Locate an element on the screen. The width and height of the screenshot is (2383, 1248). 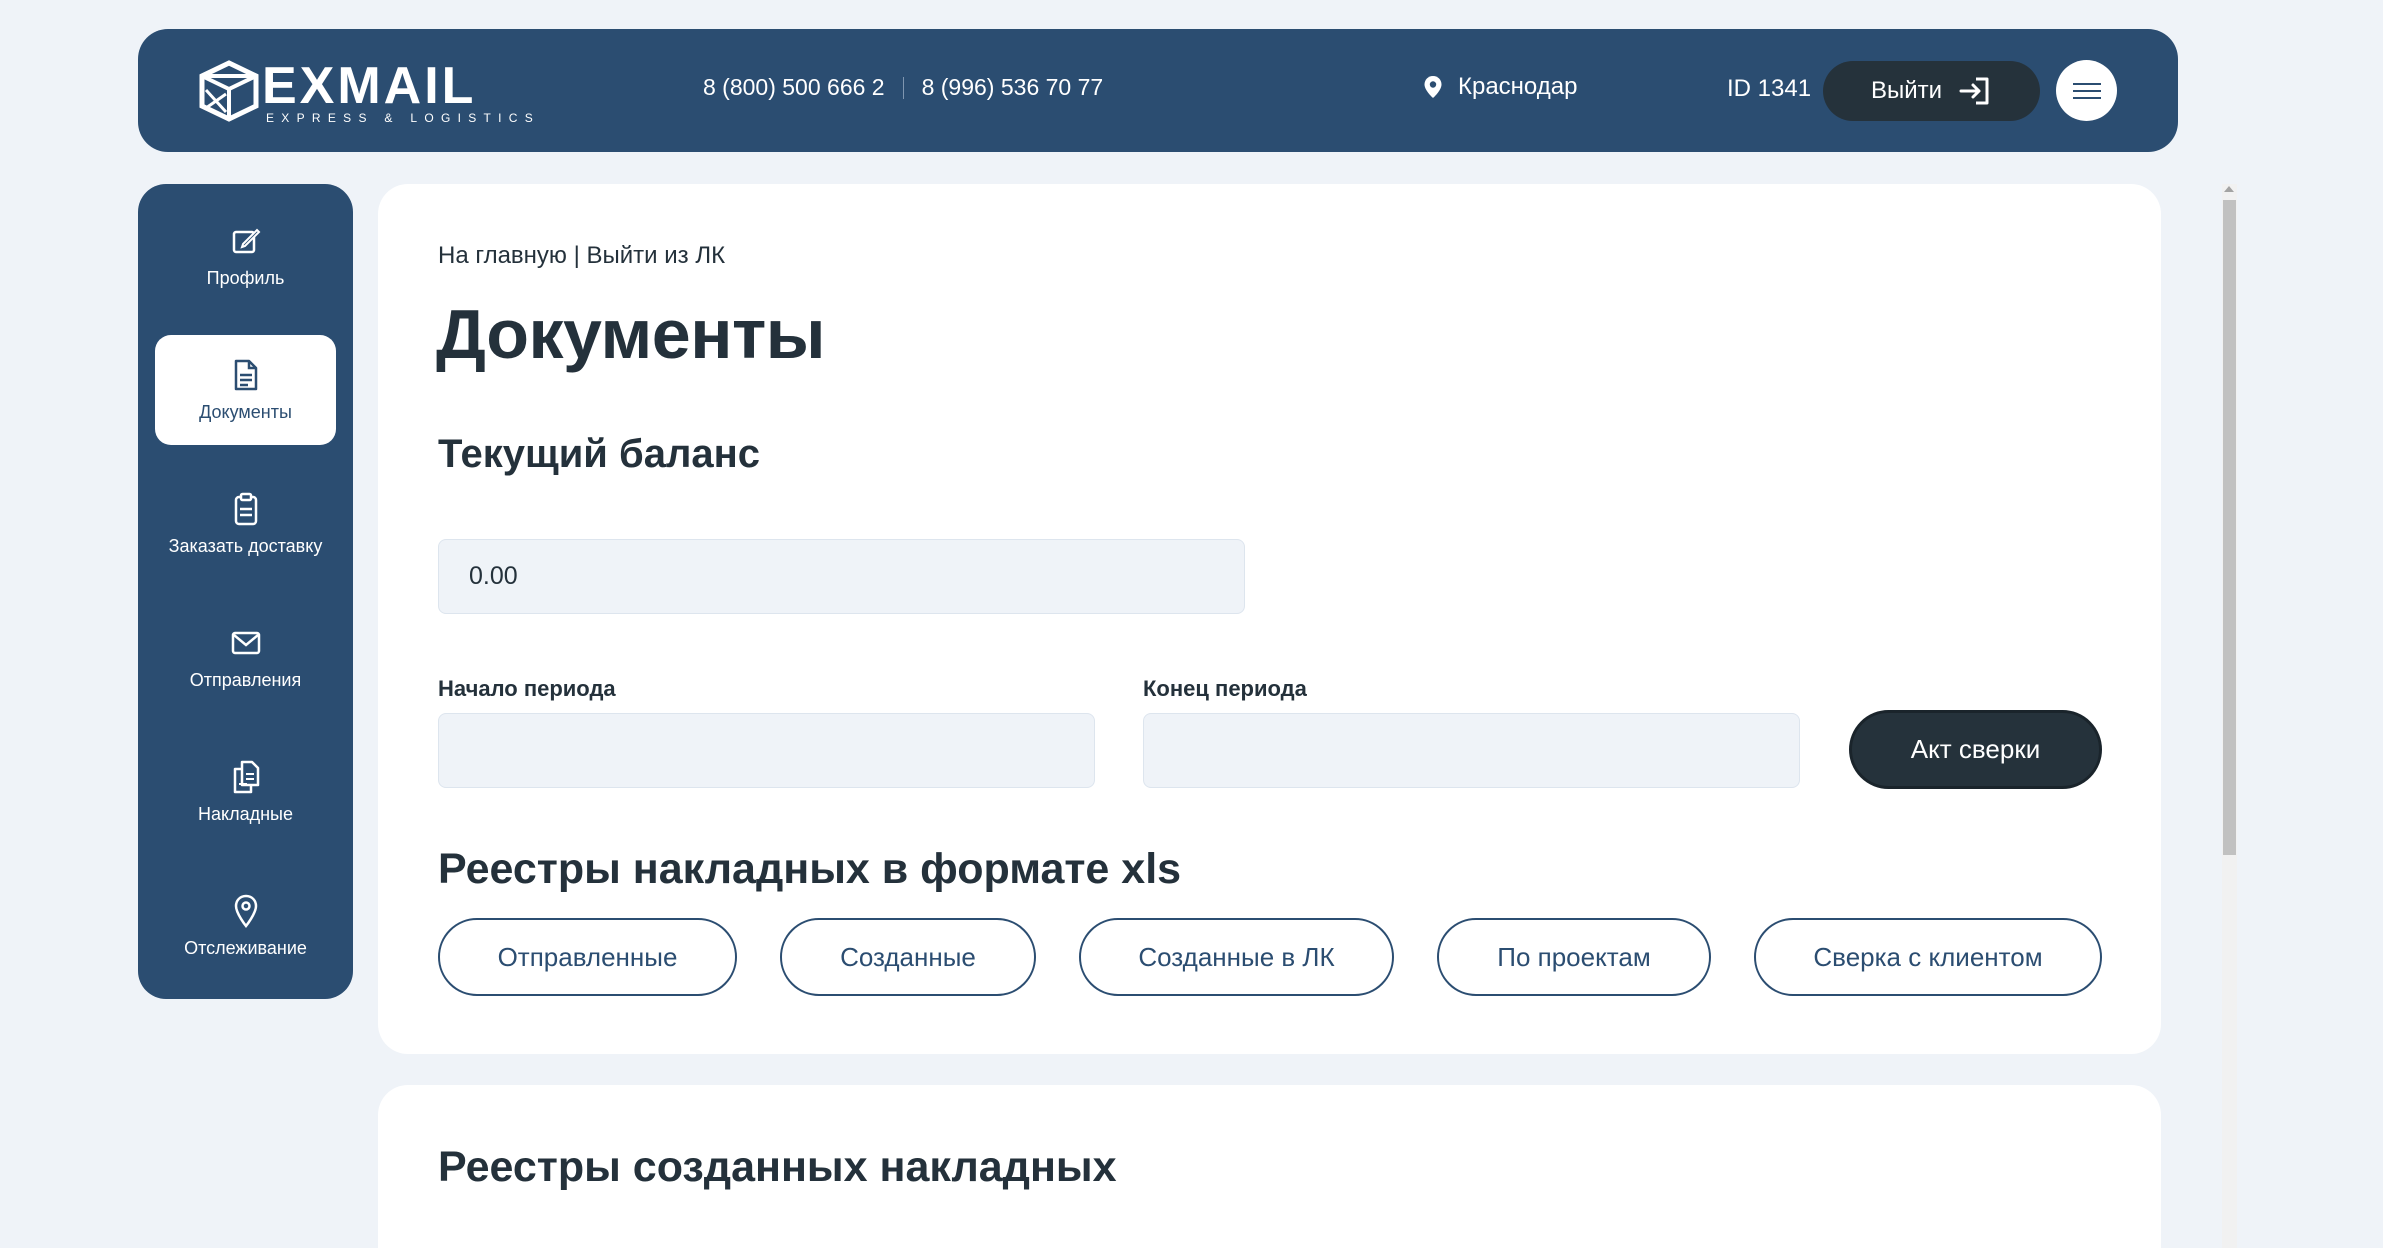
sidebar-item-tracking: Отслеживание is located at coordinates (245, 926).